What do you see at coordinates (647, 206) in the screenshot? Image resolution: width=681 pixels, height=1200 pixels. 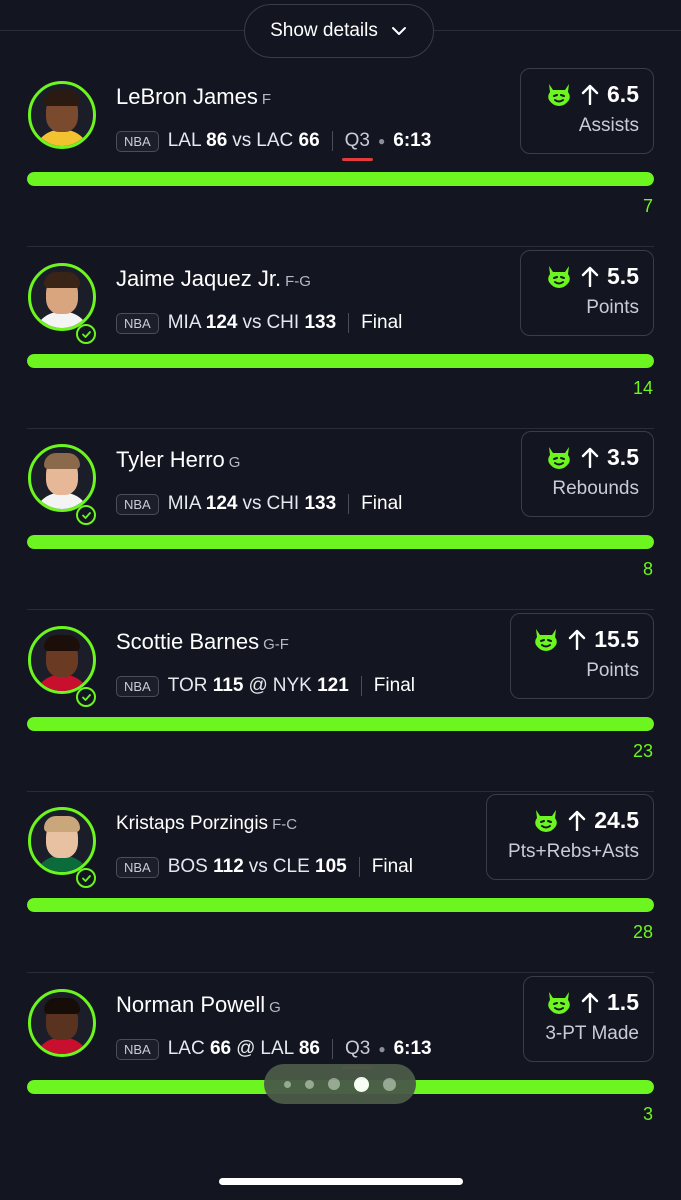 I see `actual-stat-value: 7` at bounding box center [647, 206].